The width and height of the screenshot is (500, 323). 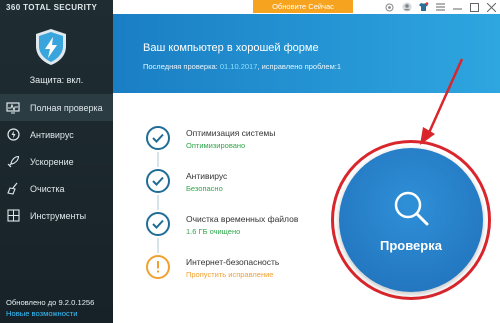 I want to click on status-title: Антивирус, so click(x=207, y=176).